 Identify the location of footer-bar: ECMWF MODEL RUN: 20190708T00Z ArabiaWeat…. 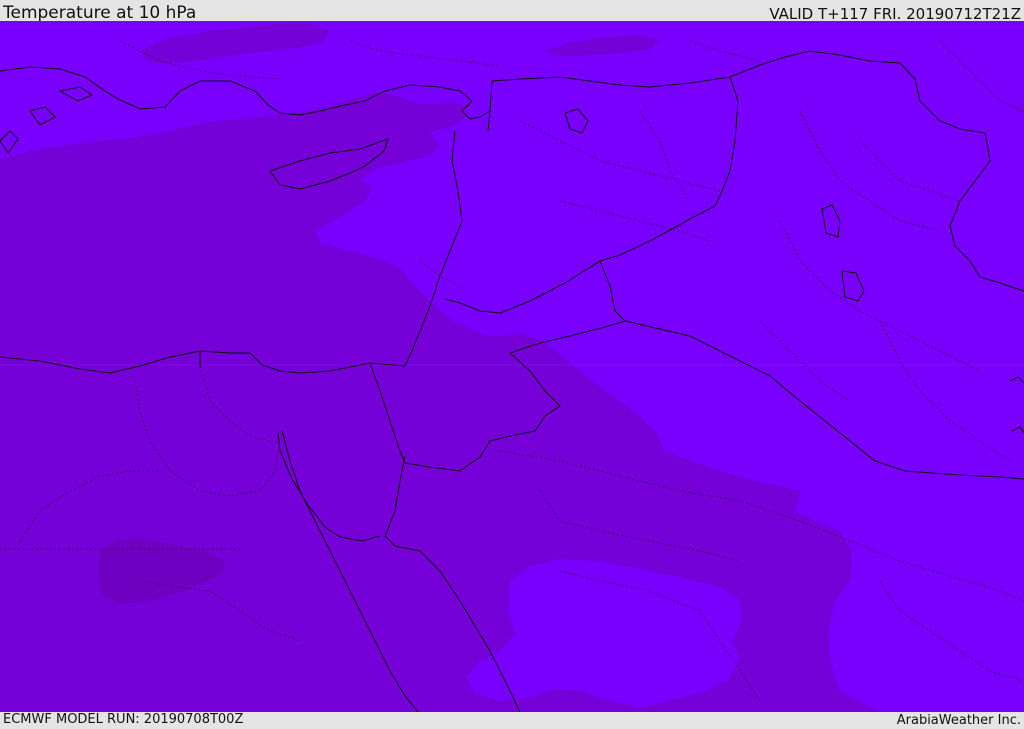
(512, 720).